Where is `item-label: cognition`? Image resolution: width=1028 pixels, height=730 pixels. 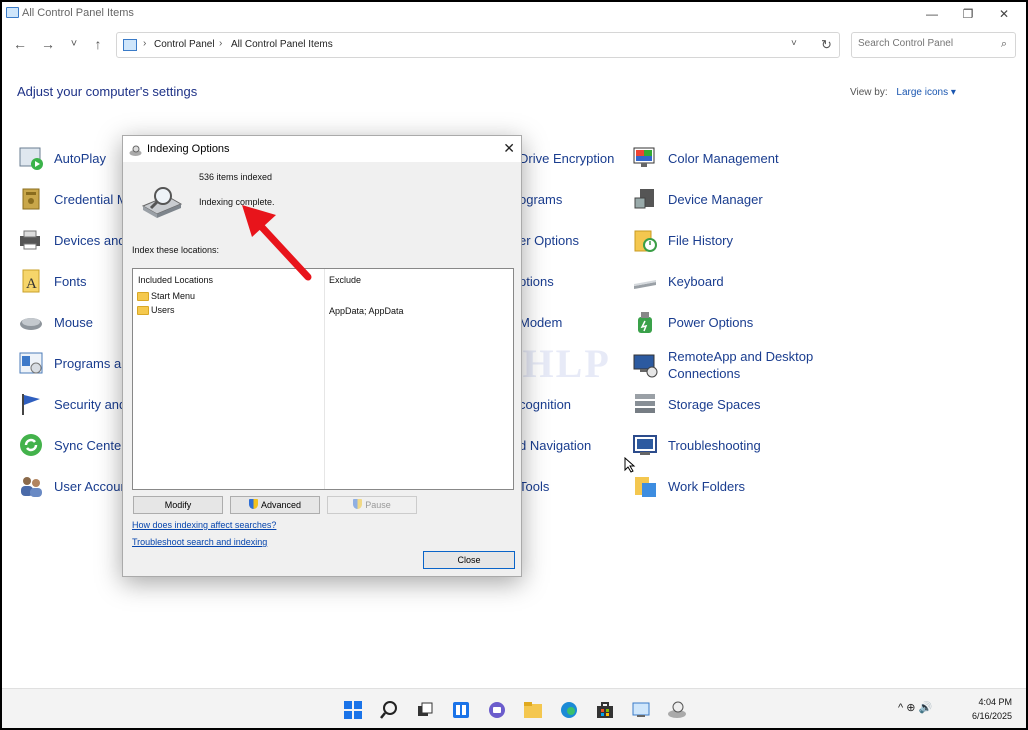 item-label: cognition is located at coordinates (545, 404).